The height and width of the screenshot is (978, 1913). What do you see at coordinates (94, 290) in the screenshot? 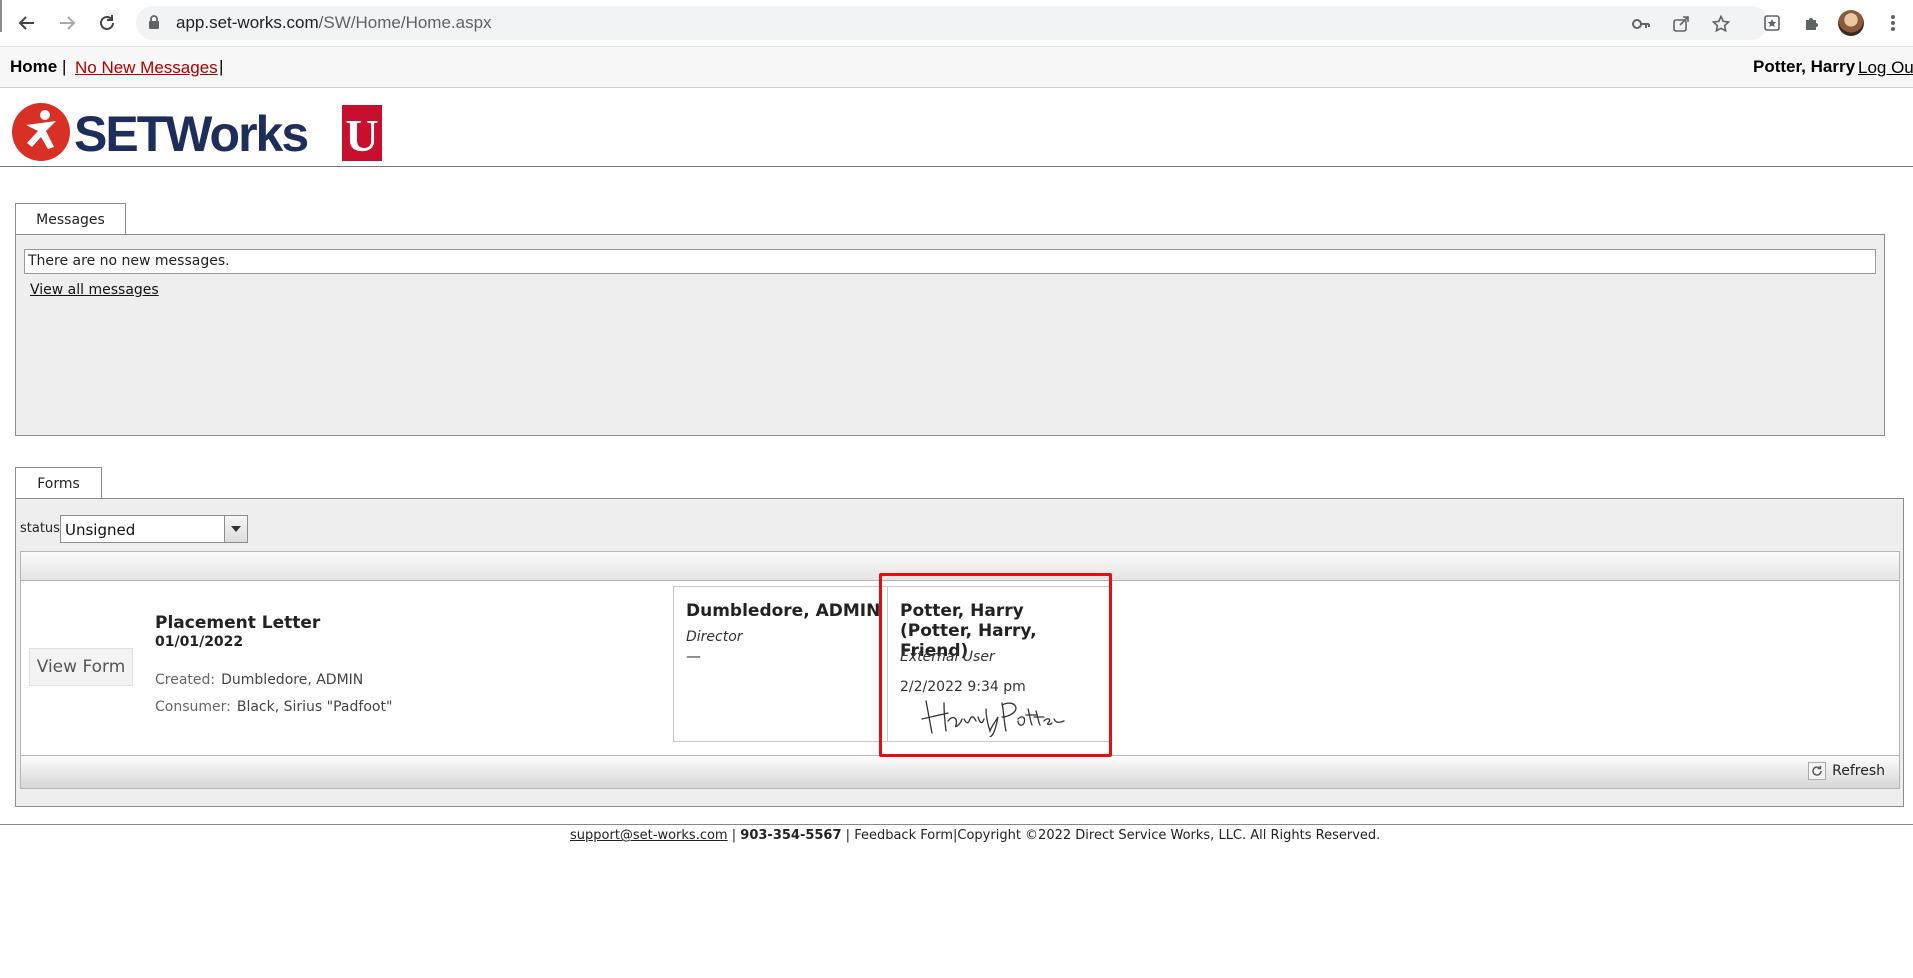
I see `view-all-messages-link: View all messages` at bounding box center [94, 290].